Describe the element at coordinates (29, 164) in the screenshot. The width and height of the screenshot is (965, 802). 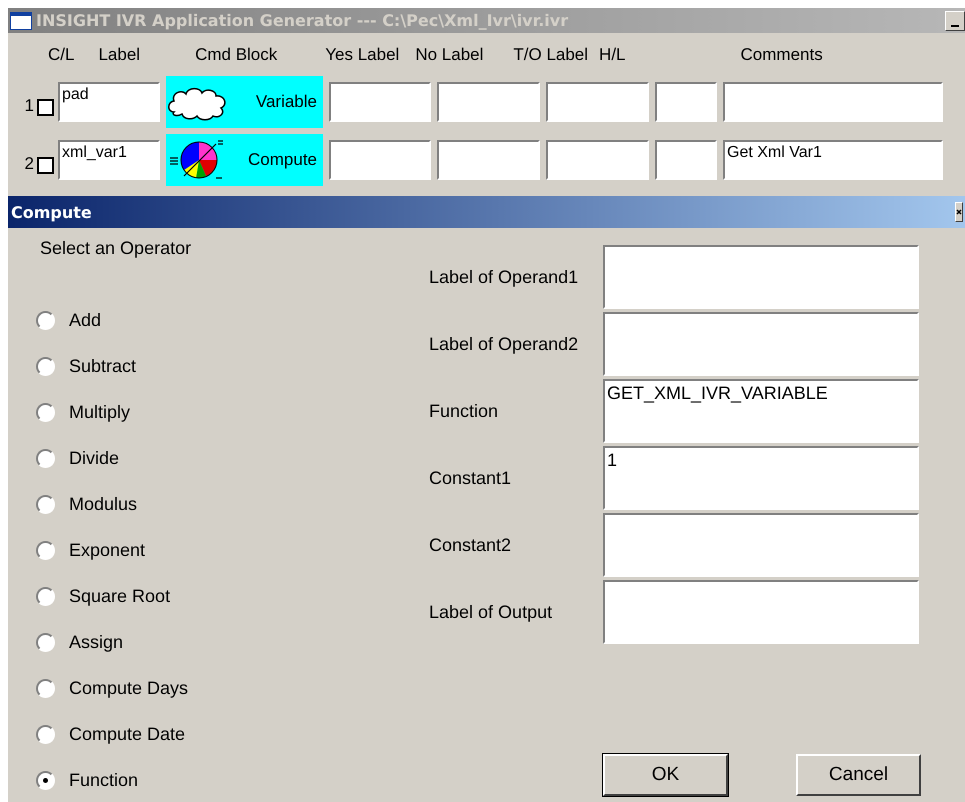
I see `row-number: 2` at that location.